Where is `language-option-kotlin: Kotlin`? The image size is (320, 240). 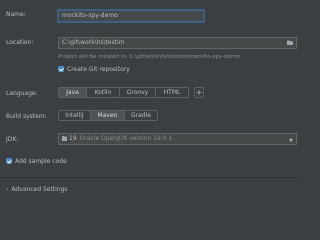
language-option-kotlin: Kotlin is located at coordinates (103, 92).